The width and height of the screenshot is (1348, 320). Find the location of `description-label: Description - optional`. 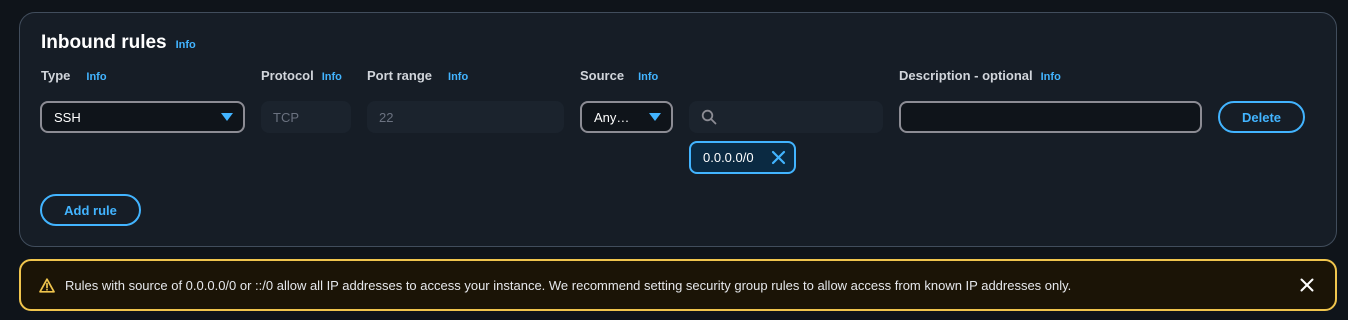

description-label: Description - optional is located at coordinates (966, 75).